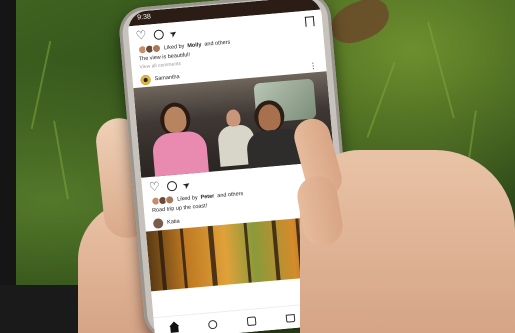 The image size is (515, 333). What do you see at coordinates (173, 222) in the screenshot?
I see `post-3-author: Katia` at bounding box center [173, 222].